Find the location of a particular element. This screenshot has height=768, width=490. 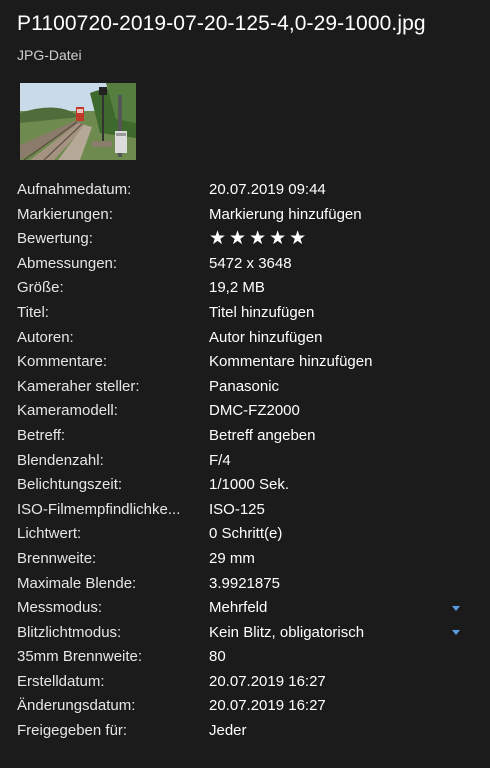

property-row: Größe: 19,2 MB is located at coordinates (242, 288).